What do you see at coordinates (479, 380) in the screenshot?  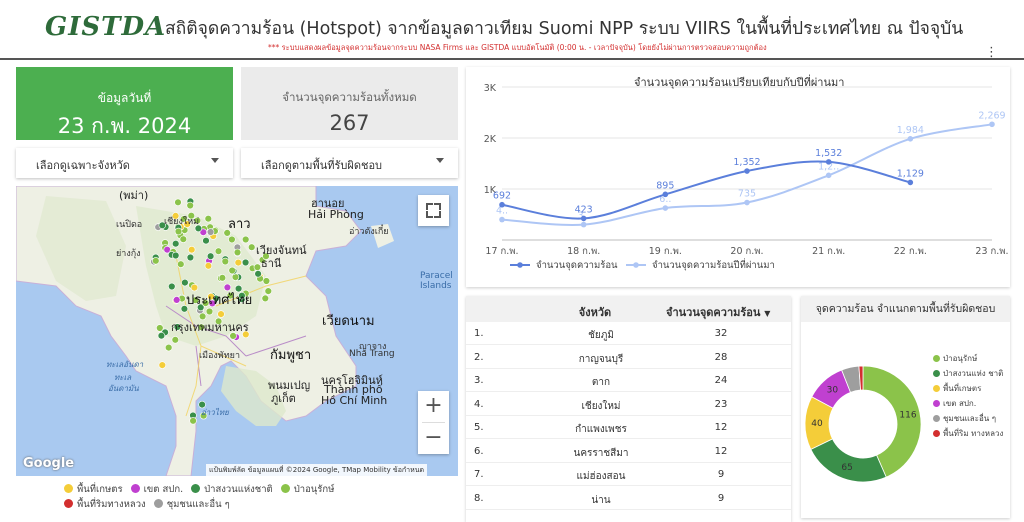 I see `row-rank: 3.` at bounding box center [479, 380].